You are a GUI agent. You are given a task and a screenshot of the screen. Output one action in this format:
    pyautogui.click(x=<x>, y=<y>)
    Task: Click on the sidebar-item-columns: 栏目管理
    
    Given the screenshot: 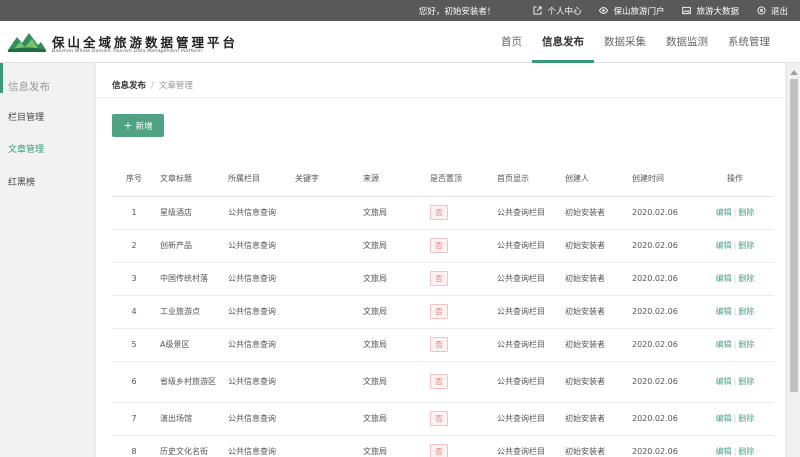 What is the action you would take?
    pyautogui.click(x=26, y=116)
    